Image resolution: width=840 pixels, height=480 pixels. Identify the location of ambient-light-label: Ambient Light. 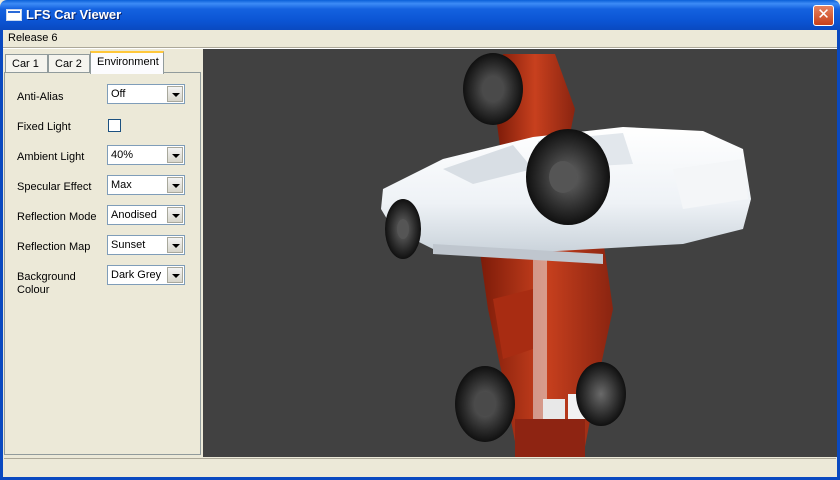
(51, 157).